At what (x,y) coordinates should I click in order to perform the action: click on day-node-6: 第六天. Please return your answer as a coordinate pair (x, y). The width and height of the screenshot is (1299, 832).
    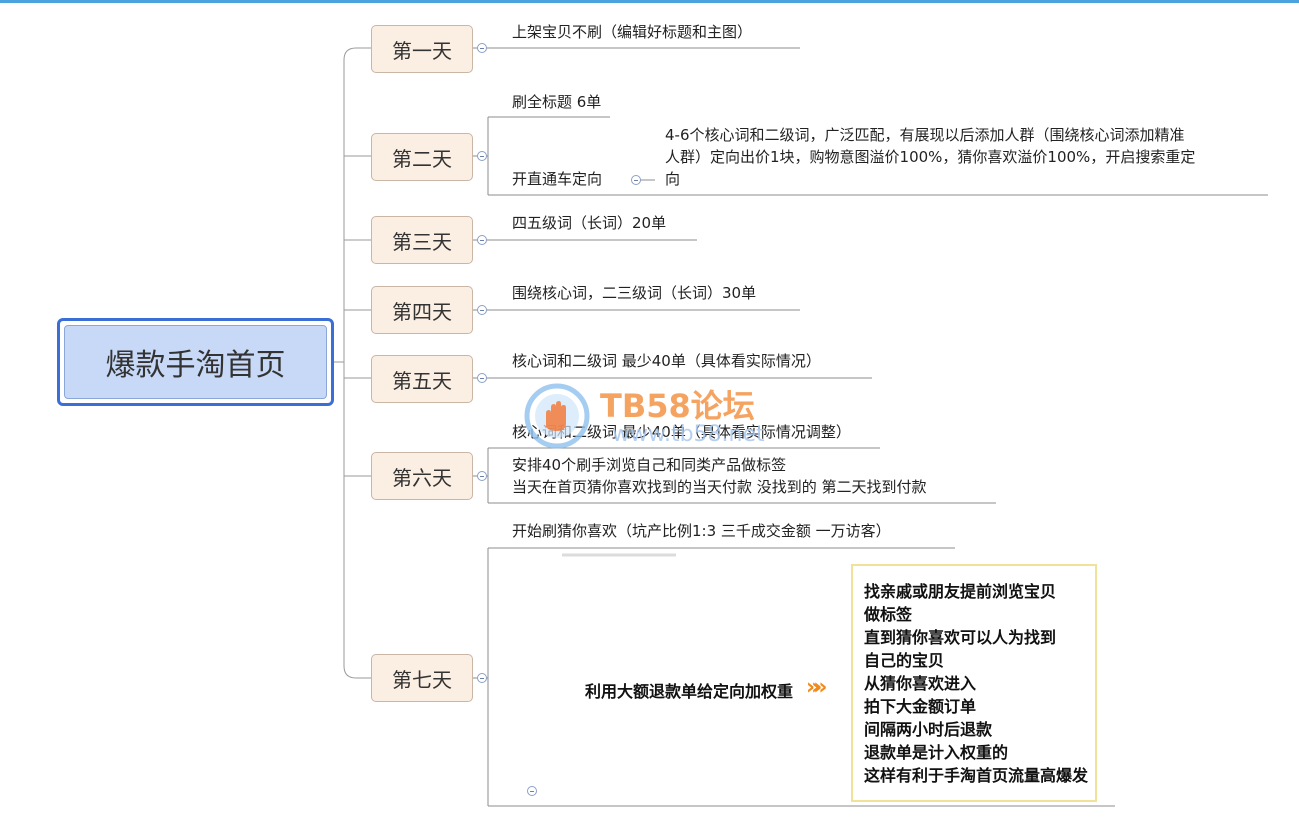
    Looking at the image, I should click on (422, 476).